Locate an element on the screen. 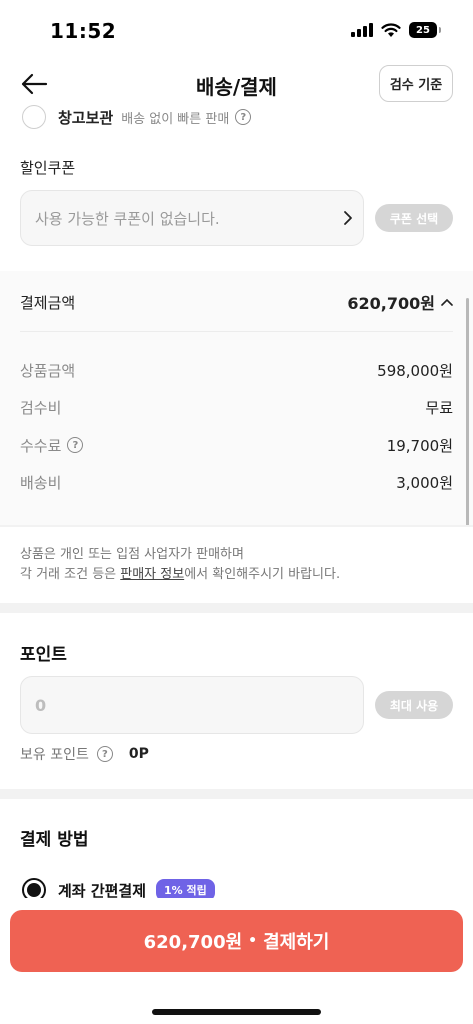 Image resolution: width=473 pixels, height=1024 pixels. points-title: 포인트 is located at coordinates (43, 655).